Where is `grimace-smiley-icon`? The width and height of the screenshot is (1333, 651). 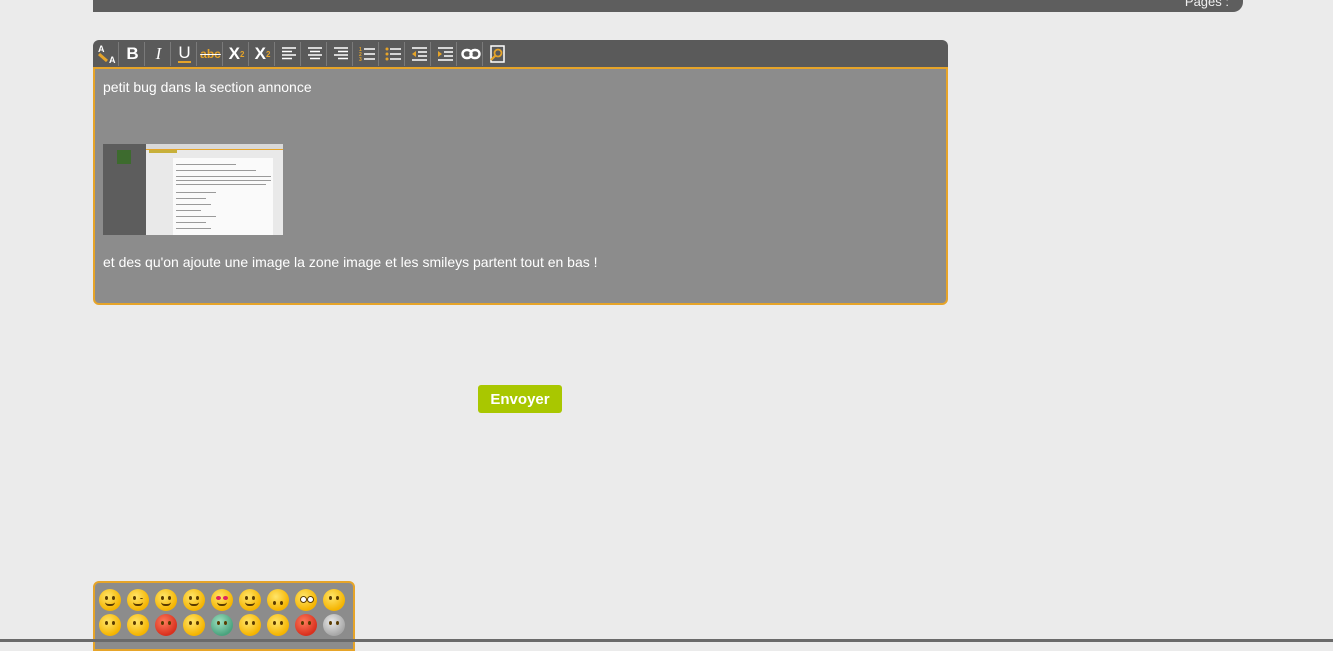
grimace-smiley-icon is located at coordinates (278, 625).